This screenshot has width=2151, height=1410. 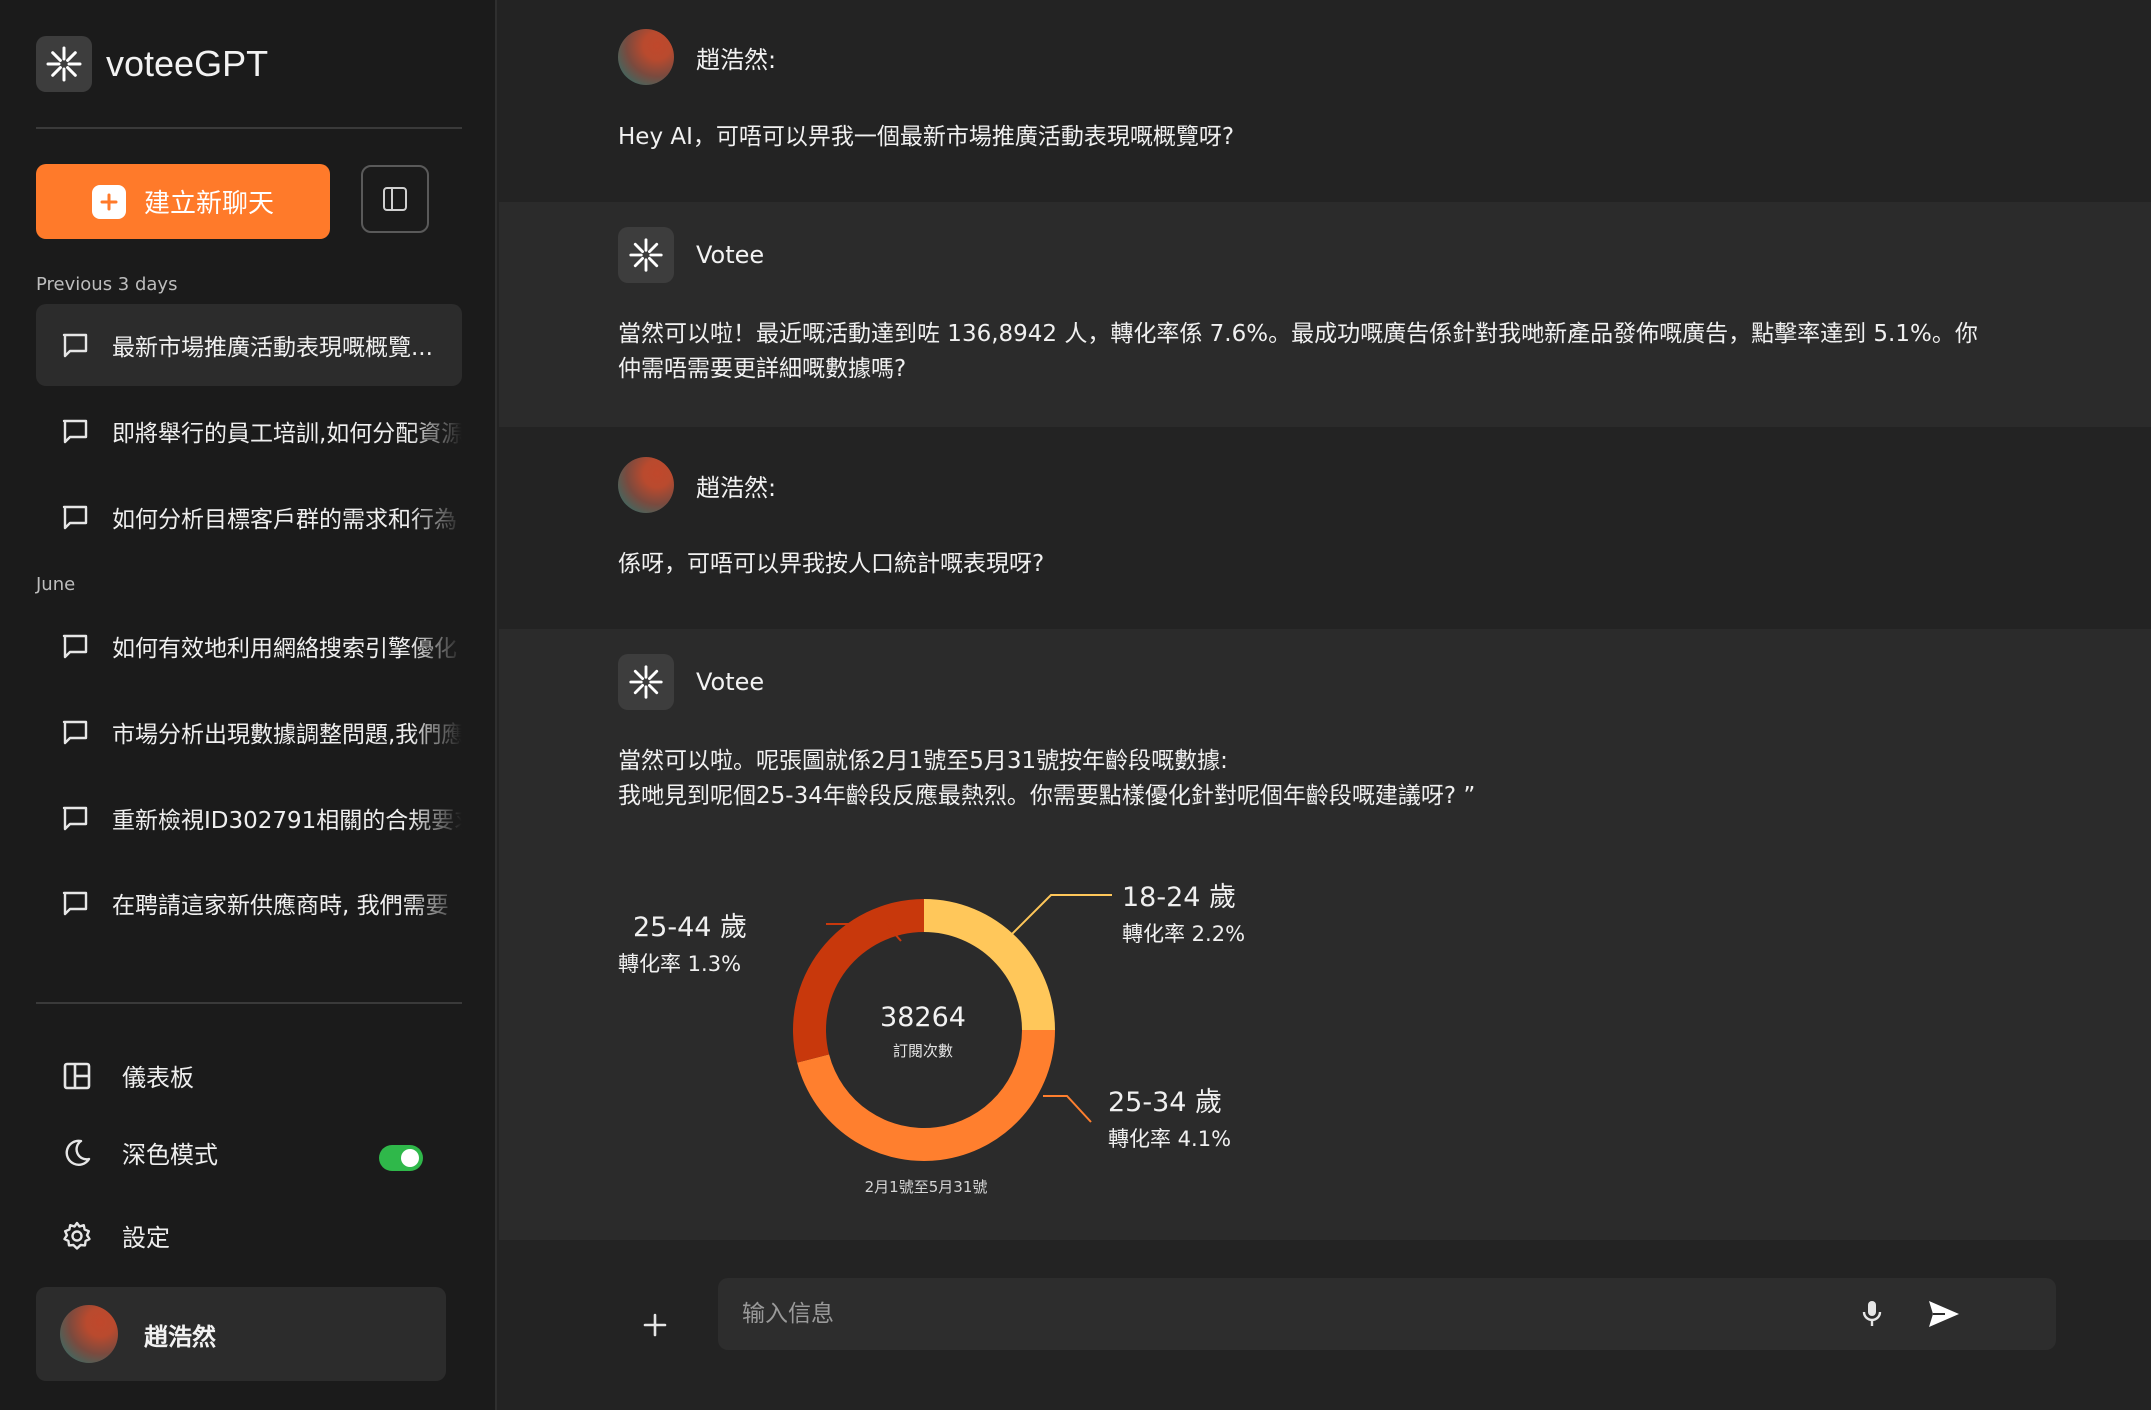 What do you see at coordinates (284, 649) in the screenshot?
I see `history-item-label: 如何有效地利用網絡搜索引擎優化` at bounding box center [284, 649].